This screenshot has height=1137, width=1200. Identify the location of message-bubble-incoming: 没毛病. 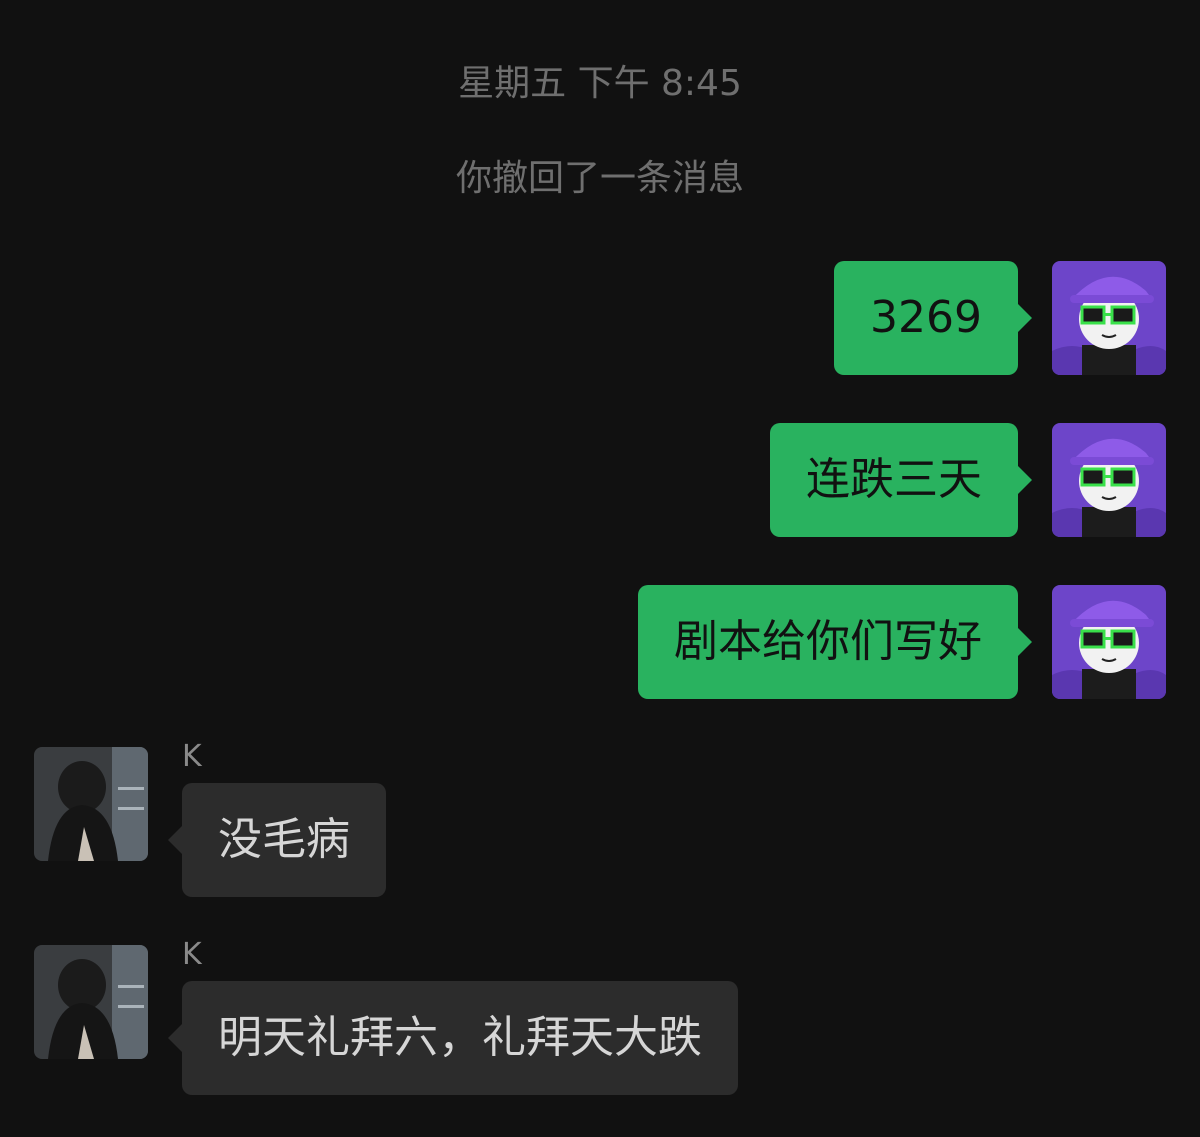
(277, 840).